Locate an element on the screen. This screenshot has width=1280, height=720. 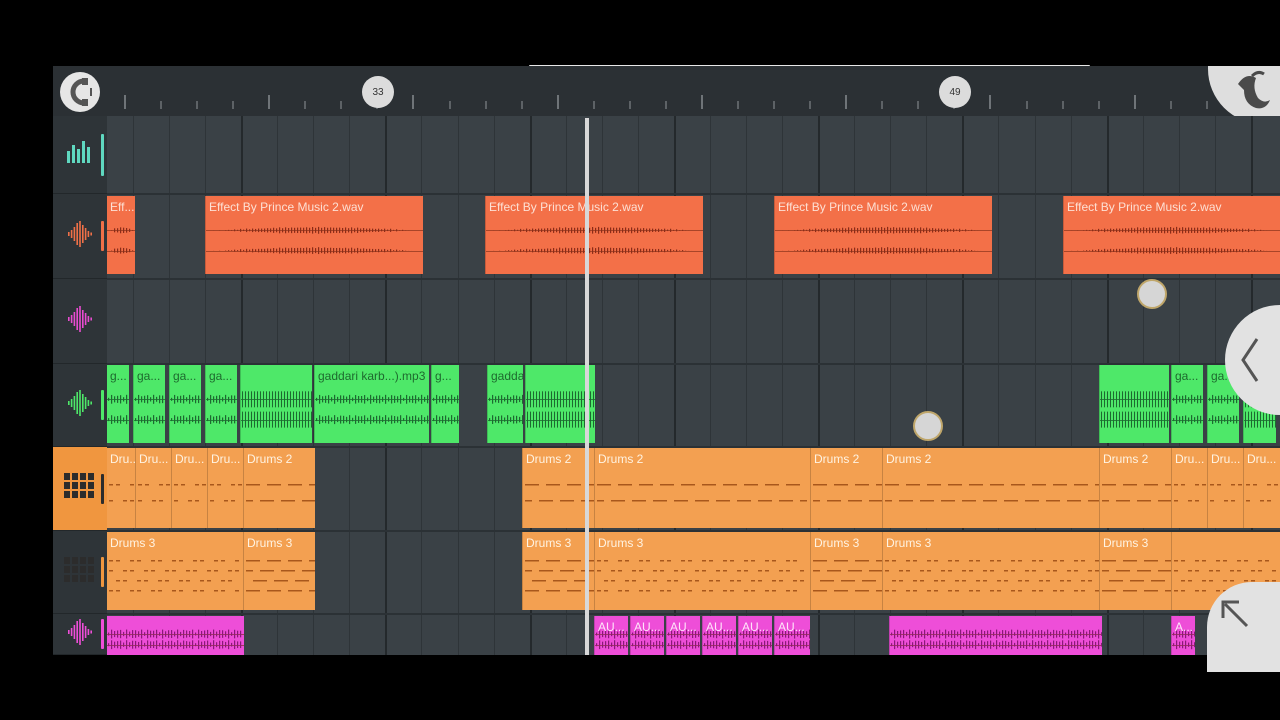
snap-magnet-icon is located at coordinates (80, 92).